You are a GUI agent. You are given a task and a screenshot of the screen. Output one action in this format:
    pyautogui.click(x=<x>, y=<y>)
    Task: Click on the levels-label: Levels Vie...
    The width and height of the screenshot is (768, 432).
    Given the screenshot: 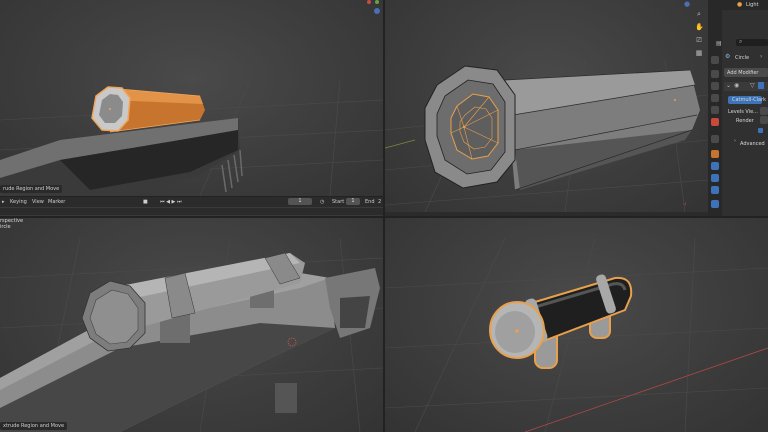 What is the action you would take?
    pyautogui.click(x=743, y=112)
    